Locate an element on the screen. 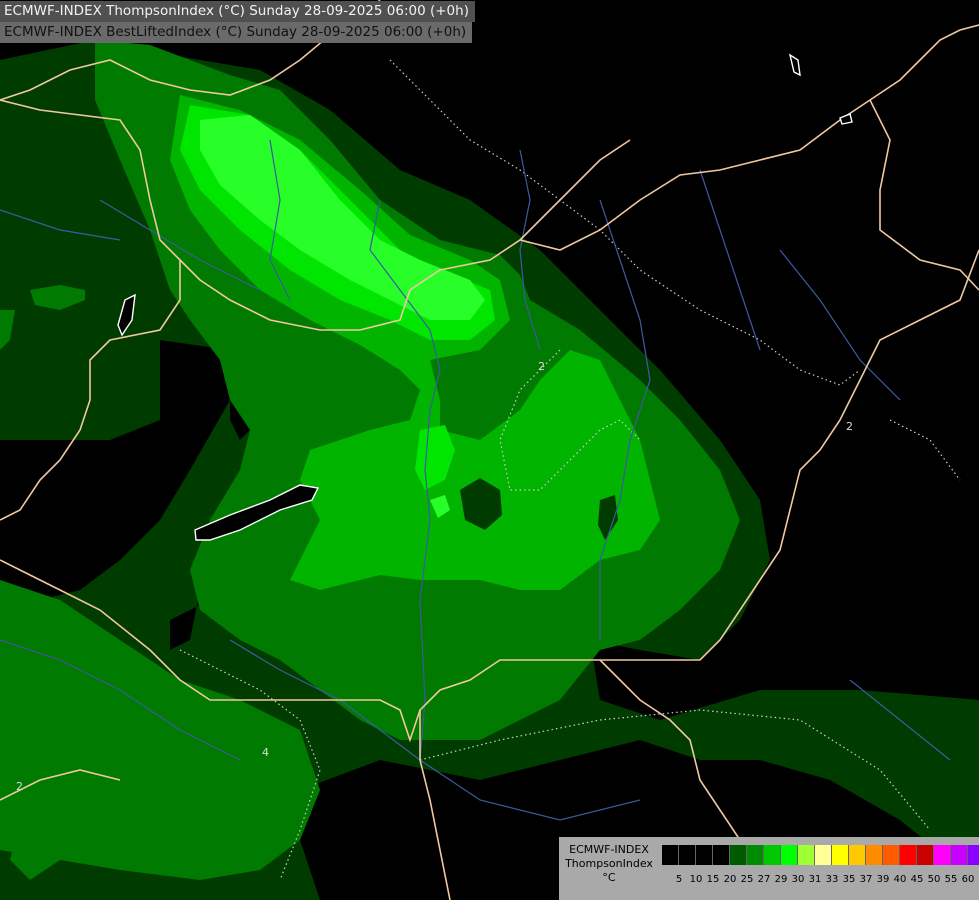 The width and height of the screenshot is (979, 900). legend-ticks: 5 10 15 20 25 27 29 30 31 33 35 37 39 40 45 50 55 60 is located at coordinates (820, 882).